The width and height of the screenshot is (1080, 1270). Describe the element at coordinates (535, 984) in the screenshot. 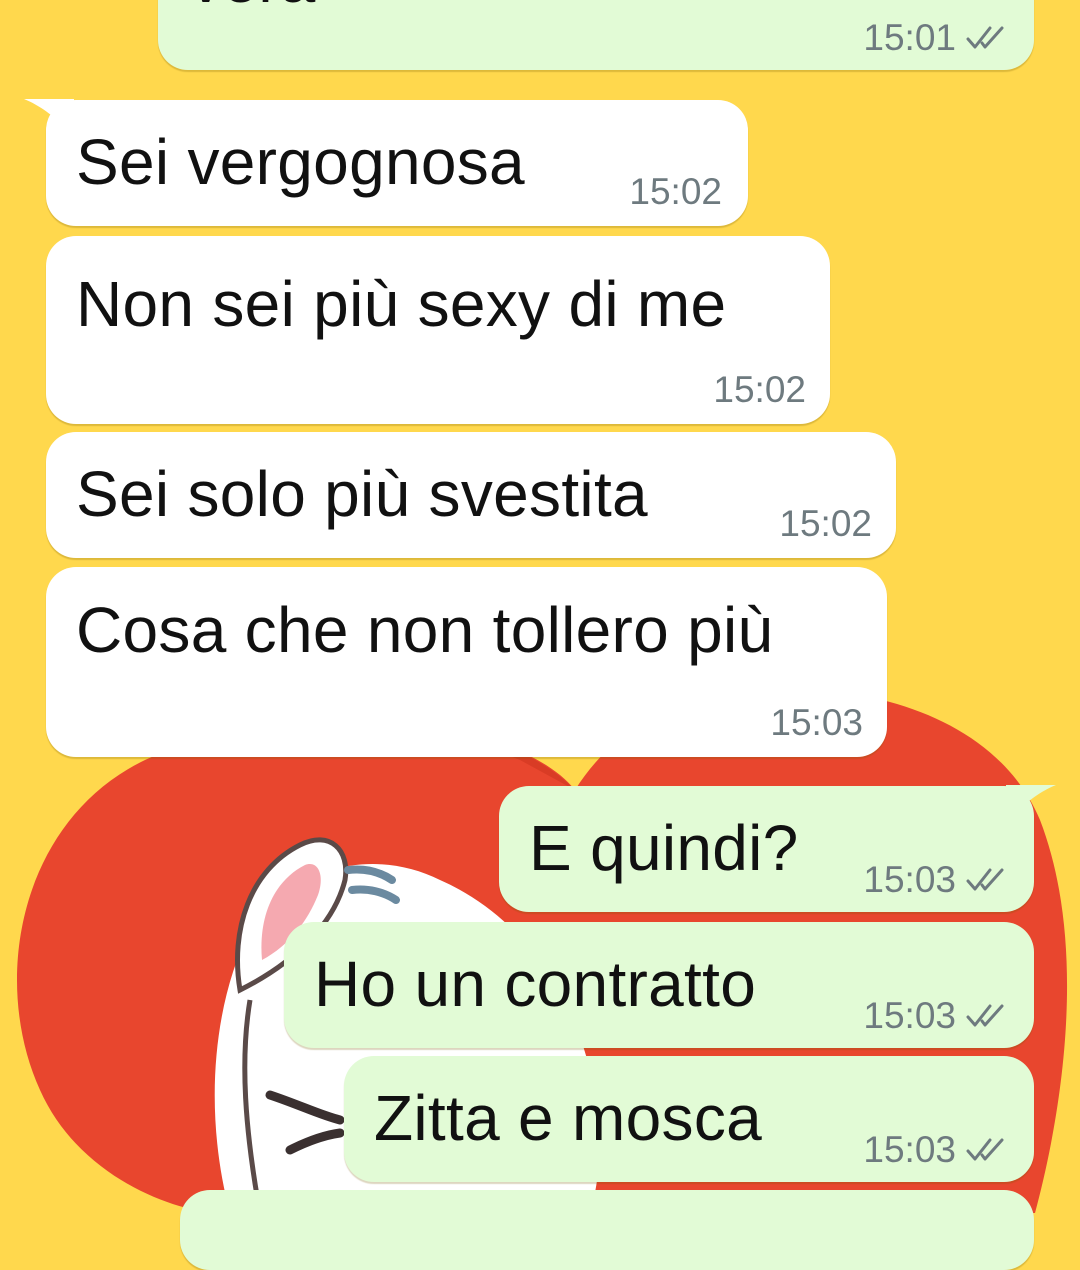

I see `message-text: Ho un contratto` at that location.